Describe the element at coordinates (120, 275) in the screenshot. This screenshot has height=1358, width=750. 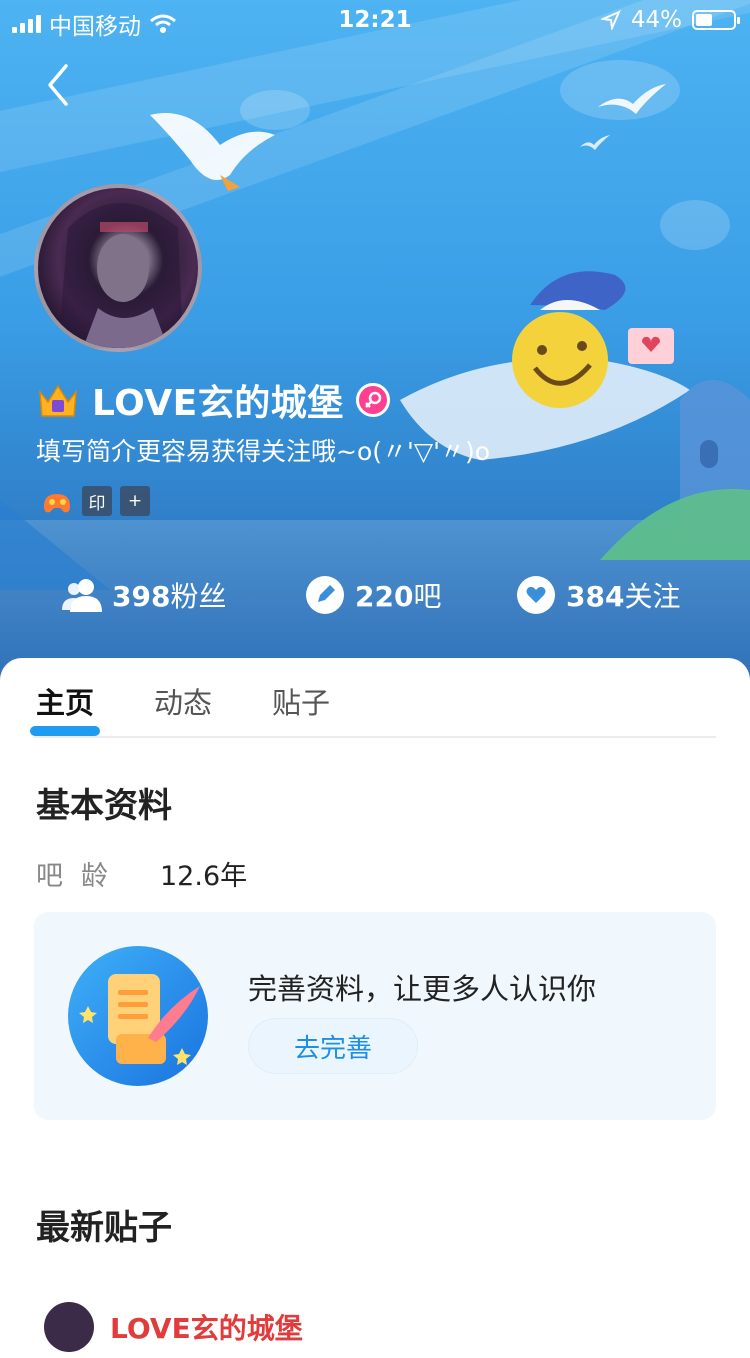
I see `avatar-portrait` at that location.